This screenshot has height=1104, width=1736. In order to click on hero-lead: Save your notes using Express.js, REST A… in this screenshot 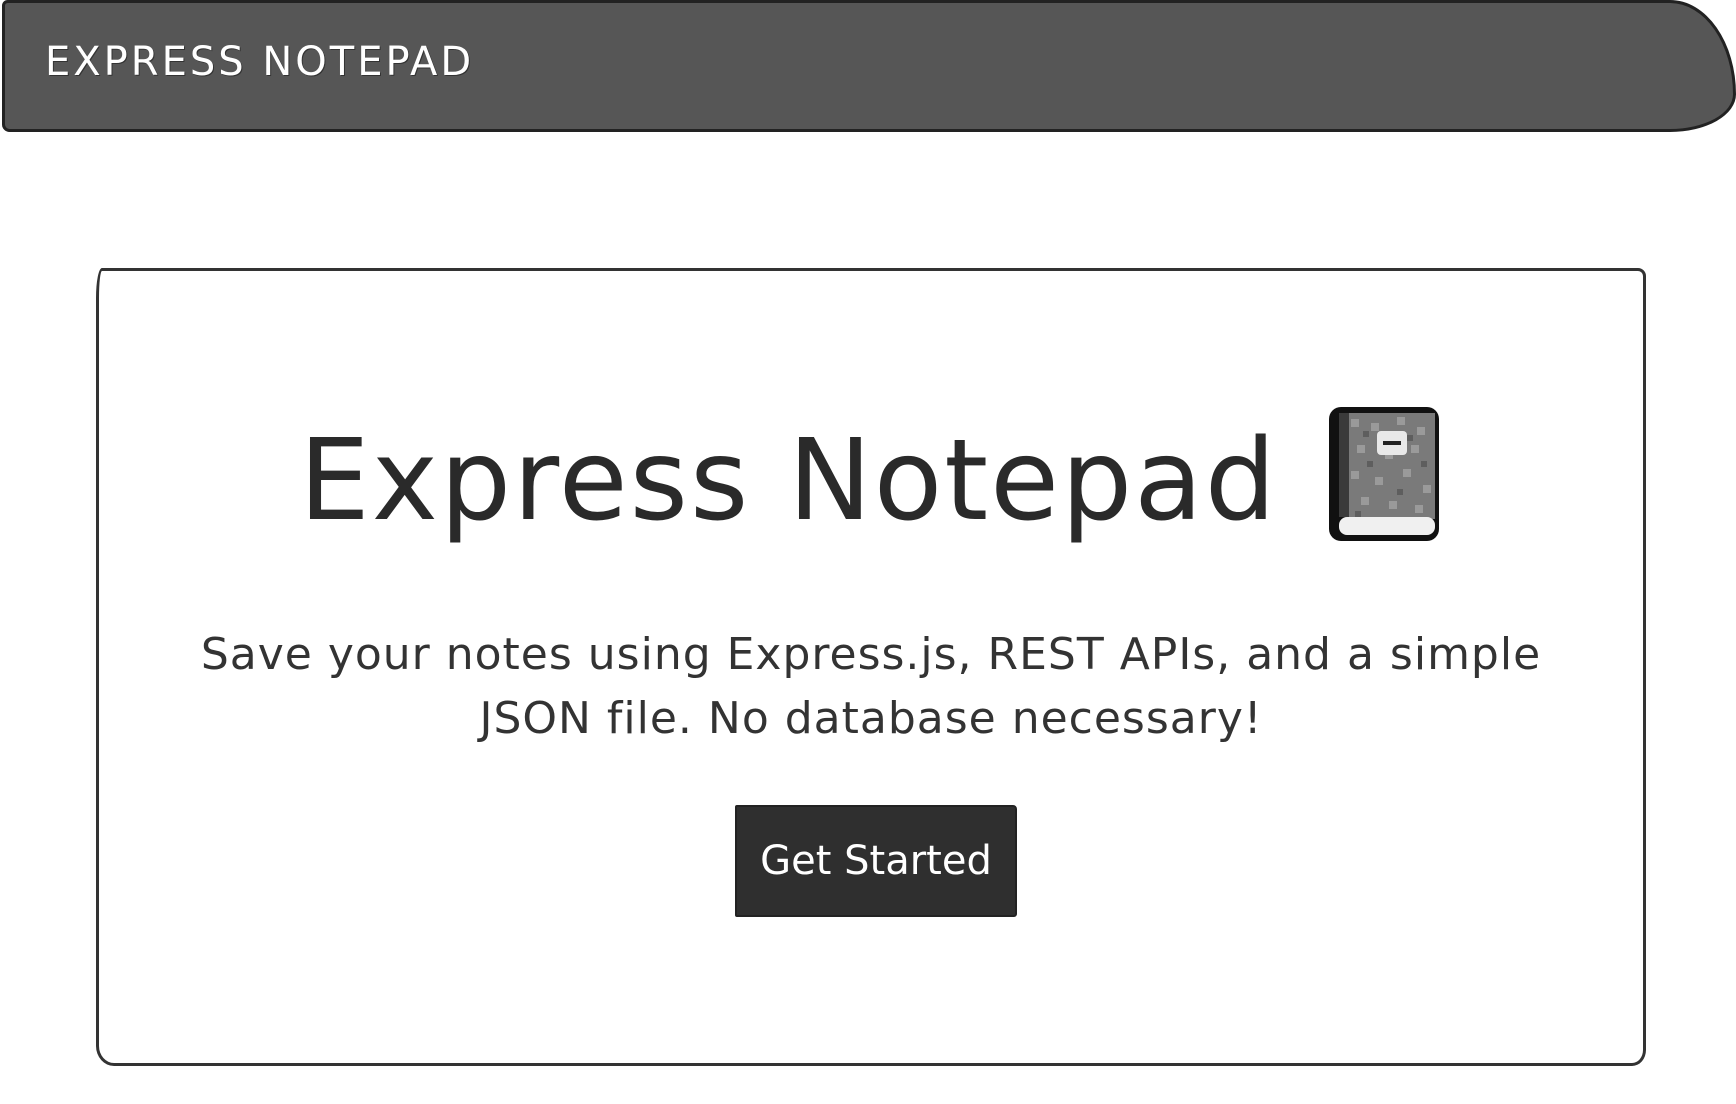, I will do `click(871, 686)`.